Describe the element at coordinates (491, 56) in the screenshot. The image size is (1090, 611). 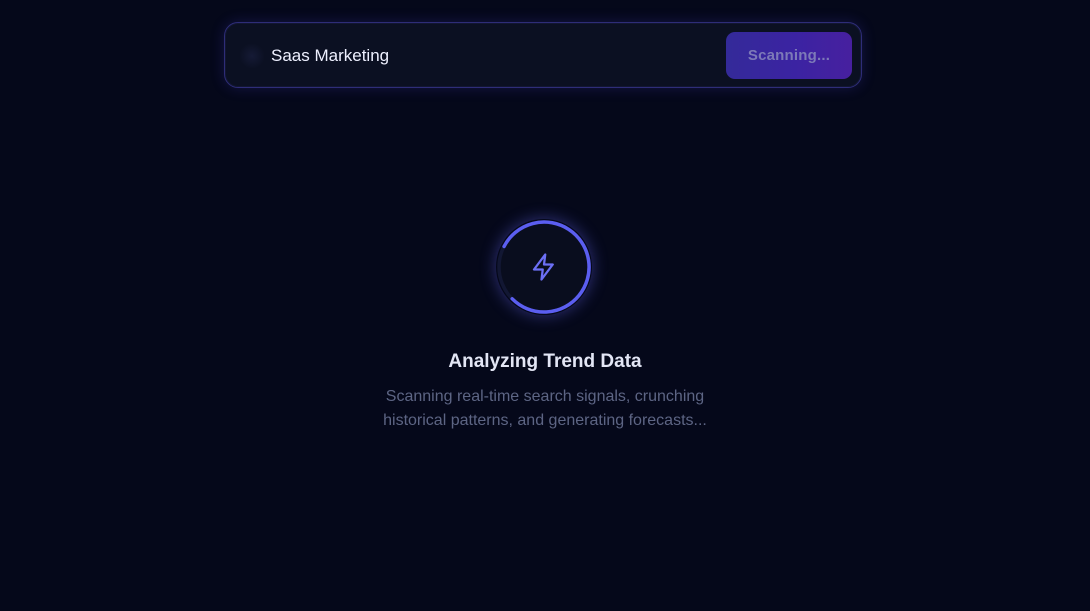
I see `search-input` at that location.